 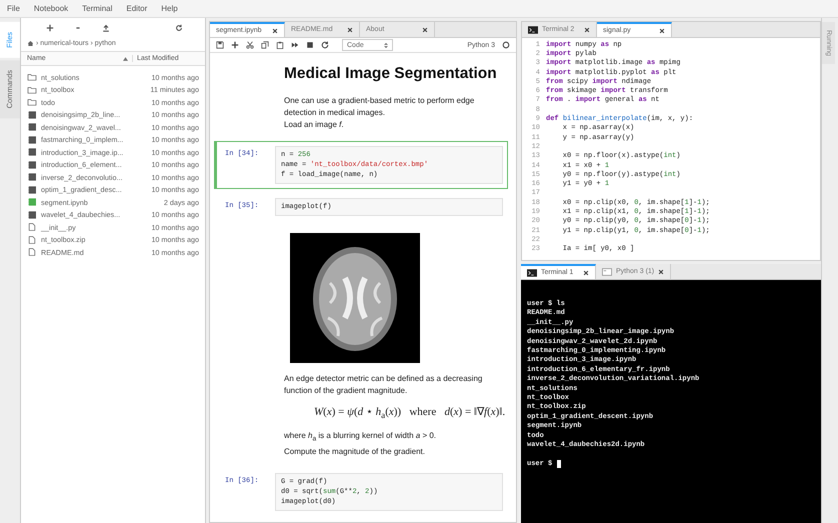 What do you see at coordinates (410, 413) in the screenshot?
I see `math-formula: W(x) = ψ(d ⋆ h$_{a}$(x)) where d(x) = ‖∇f(x)‖.` at bounding box center [410, 413].